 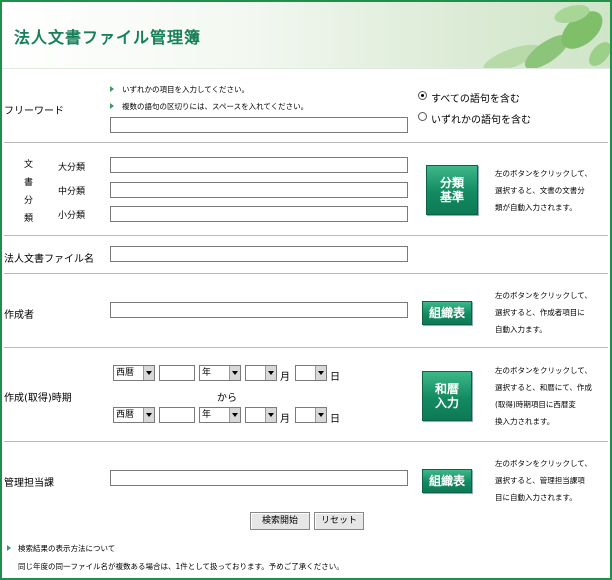 What do you see at coordinates (543, 190) in the screenshot?
I see `classification-help-text: 左のボタンをクリックして、 選択すると、文書の文書分 類が自動入力されます。` at bounding box center [543, 190].